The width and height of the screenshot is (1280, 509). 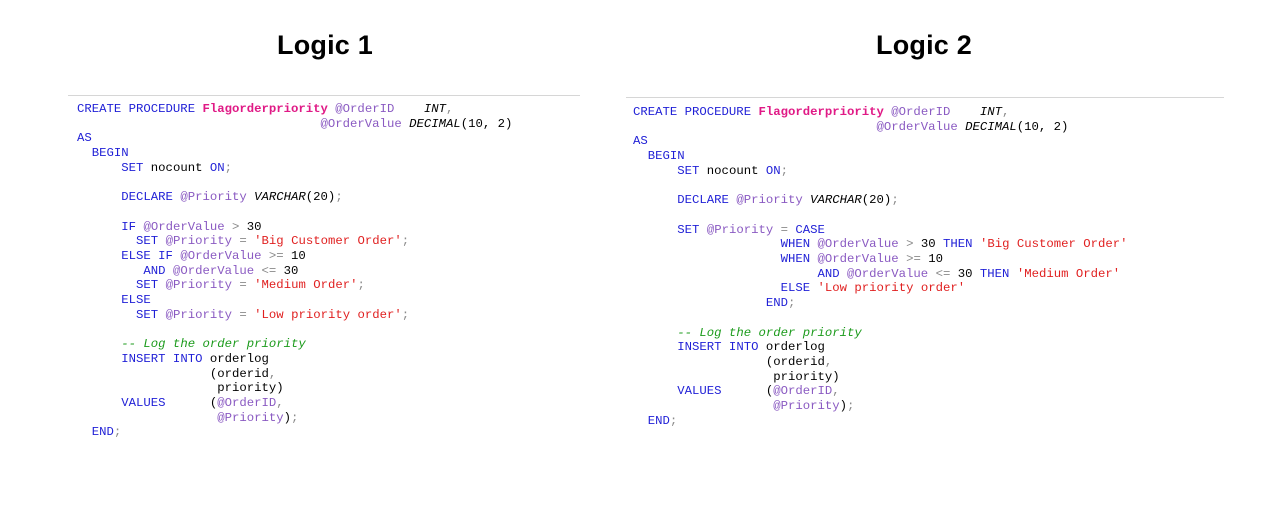 What do you see at coordinates (243, 314) in the screenshot?
I see `code-token: =` at bounding box center [243, 314].